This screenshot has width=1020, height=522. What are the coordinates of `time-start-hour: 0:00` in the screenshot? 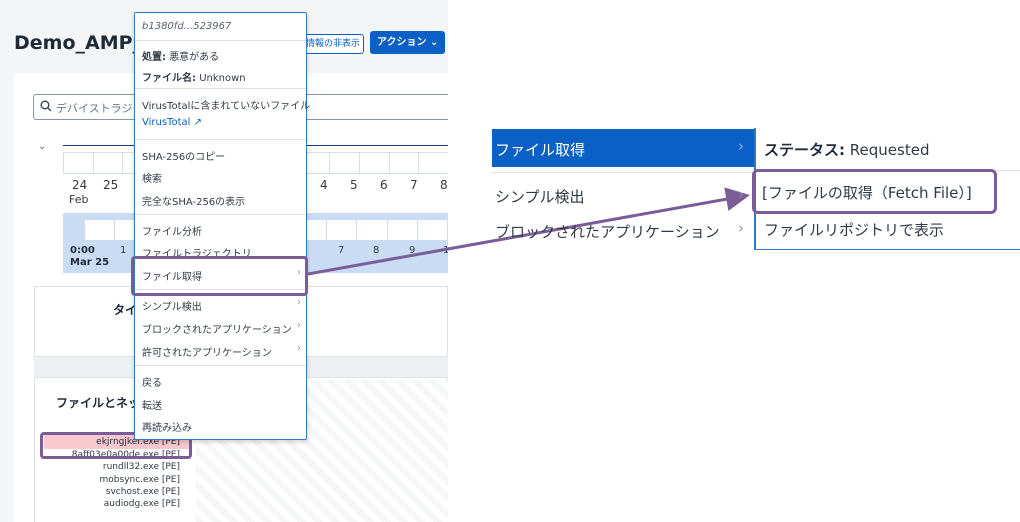 It's located at (82, 250).